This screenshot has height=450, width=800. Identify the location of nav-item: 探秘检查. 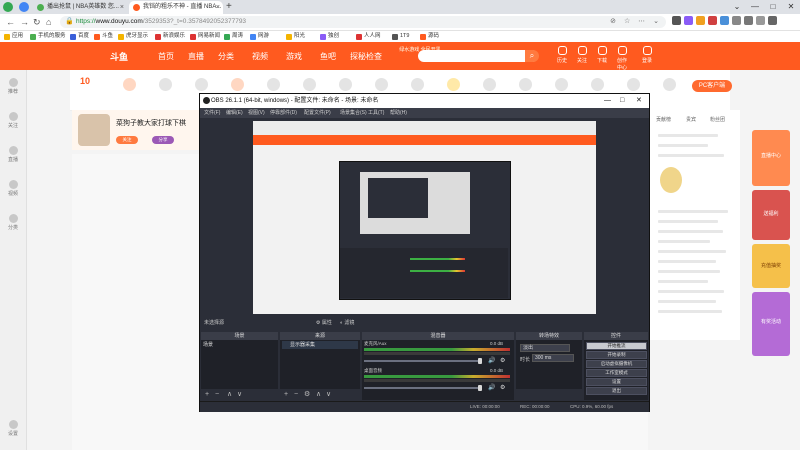
(366, 56).